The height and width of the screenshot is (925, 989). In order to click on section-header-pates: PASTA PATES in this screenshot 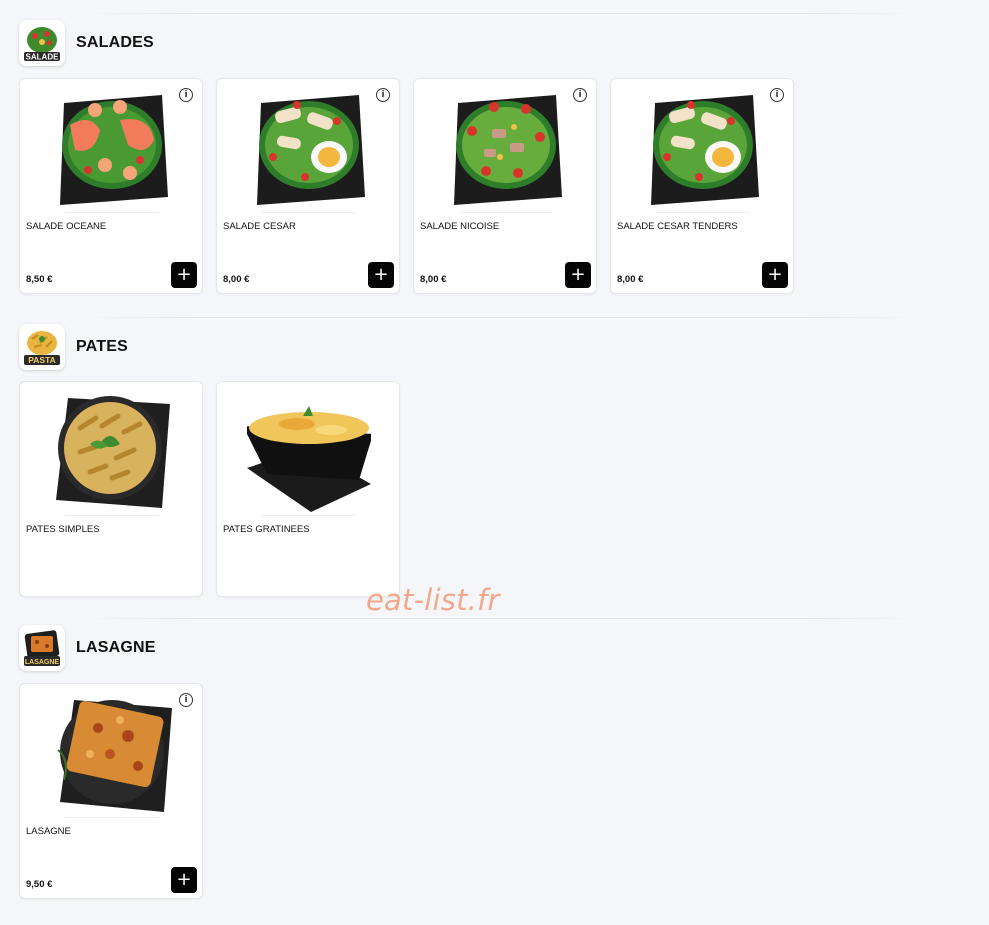, I will do `click(73, 347)`.